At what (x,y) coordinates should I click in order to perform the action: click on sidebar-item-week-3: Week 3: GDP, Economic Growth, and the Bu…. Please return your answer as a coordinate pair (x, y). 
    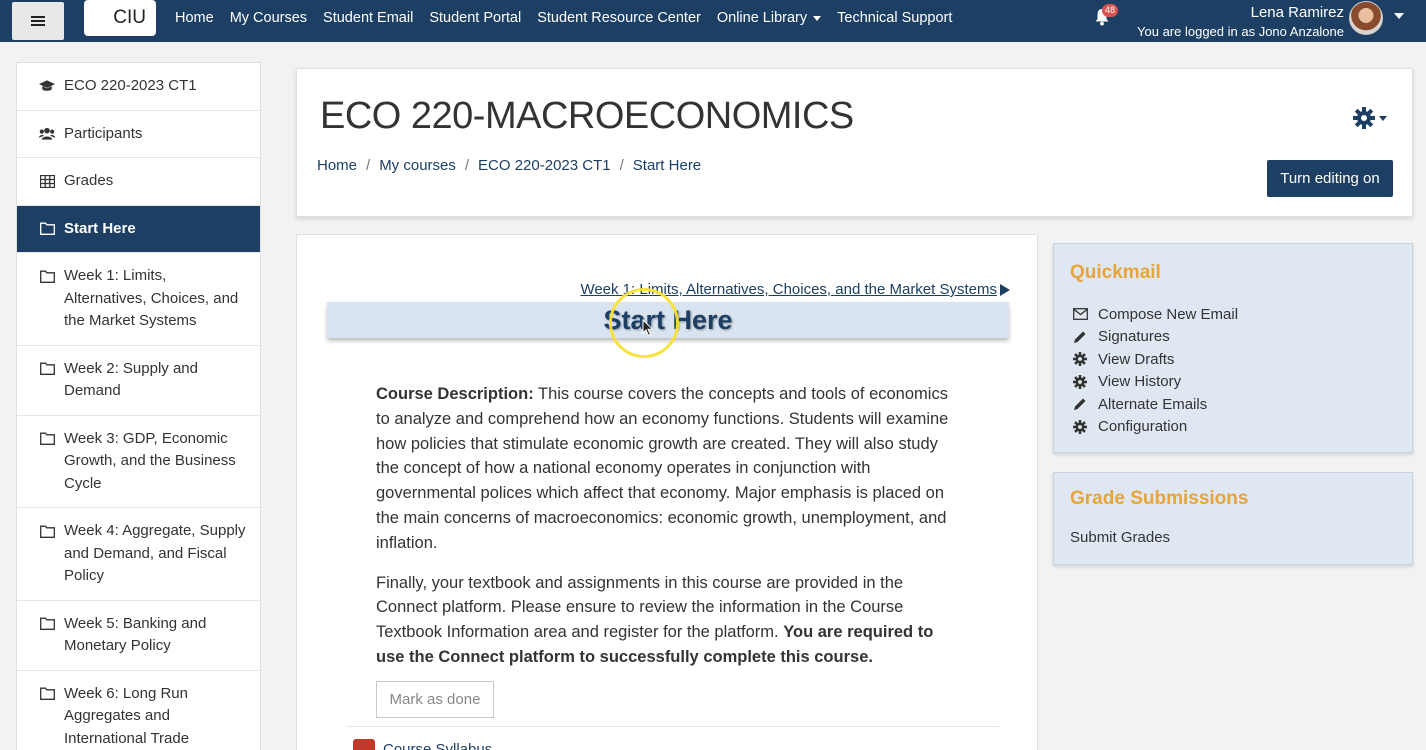
    Looking at the image, I should click on (138, 462).